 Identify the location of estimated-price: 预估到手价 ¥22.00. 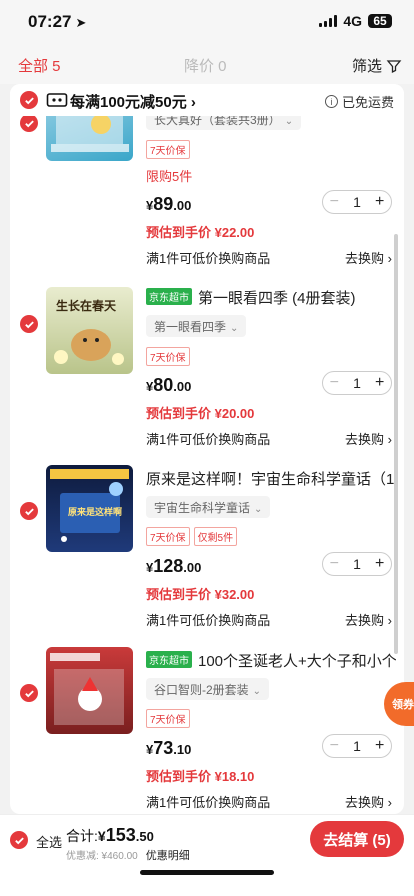
(200, 232).